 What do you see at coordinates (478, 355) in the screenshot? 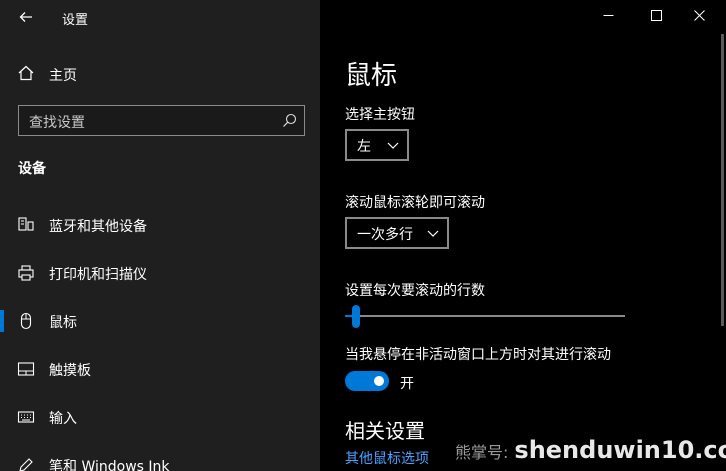
I see `inactive-scroll-label: 当我悬停在非活动窗口上方时对其进行滚动` at bounding box center [478, 355].